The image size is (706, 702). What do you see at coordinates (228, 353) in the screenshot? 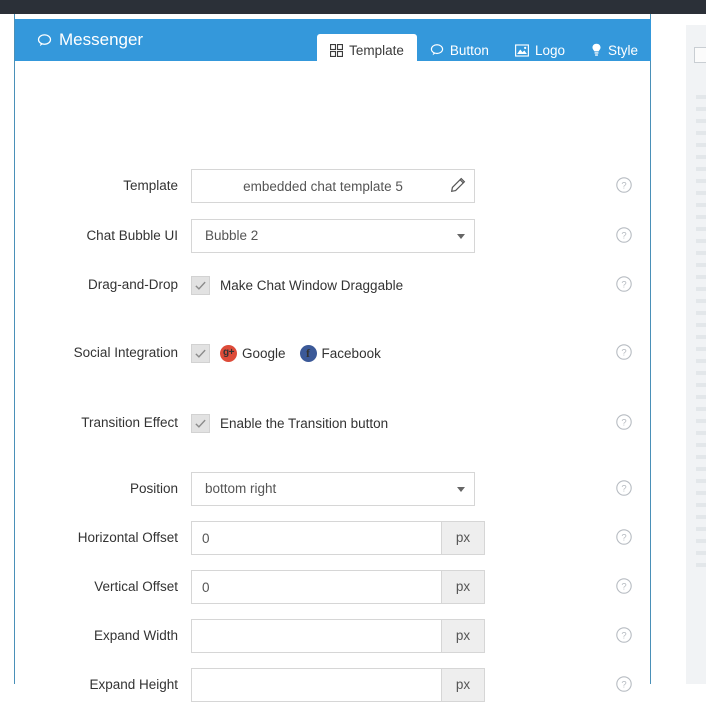
I see `google-plus-icon: g+` at bounding box center [228, 353].